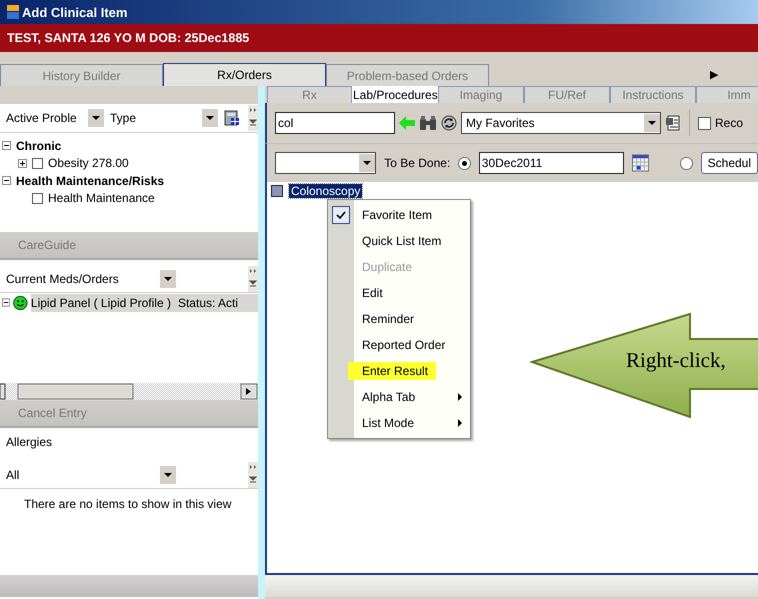  What do you see at coordinates (640, 163) in the screenshot?
I see `calendar-icon` at bounding box center [640, 163].